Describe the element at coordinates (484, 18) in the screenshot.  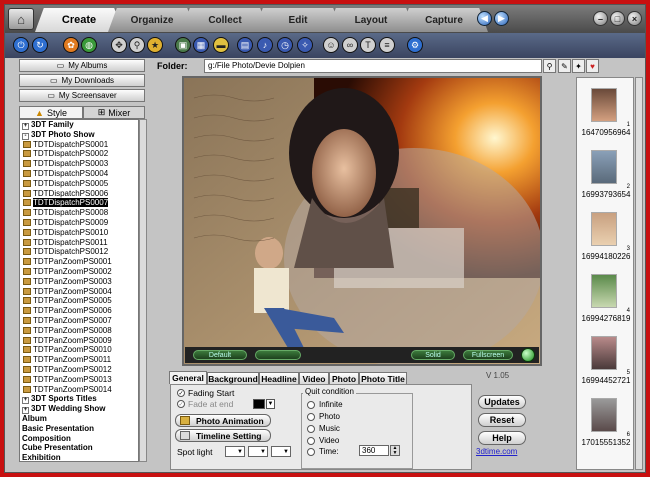
I see `back-icon: ◀` at that location.